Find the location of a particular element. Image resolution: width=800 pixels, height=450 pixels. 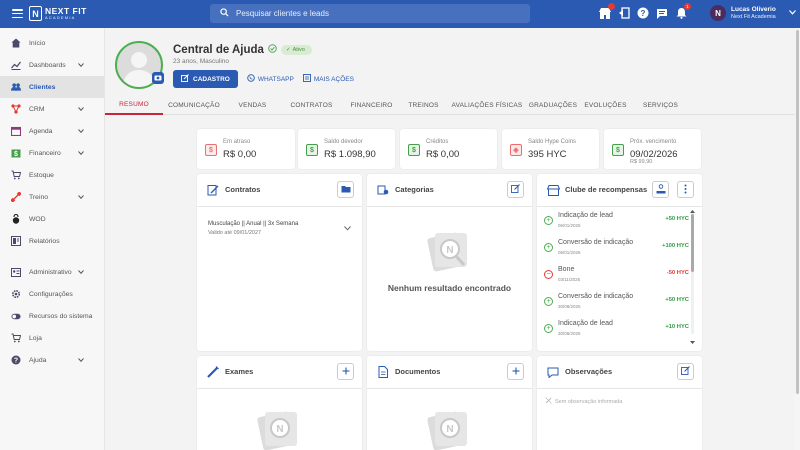

sidebar-item-configura-es: Configurações is located at coordinates (52, 294).